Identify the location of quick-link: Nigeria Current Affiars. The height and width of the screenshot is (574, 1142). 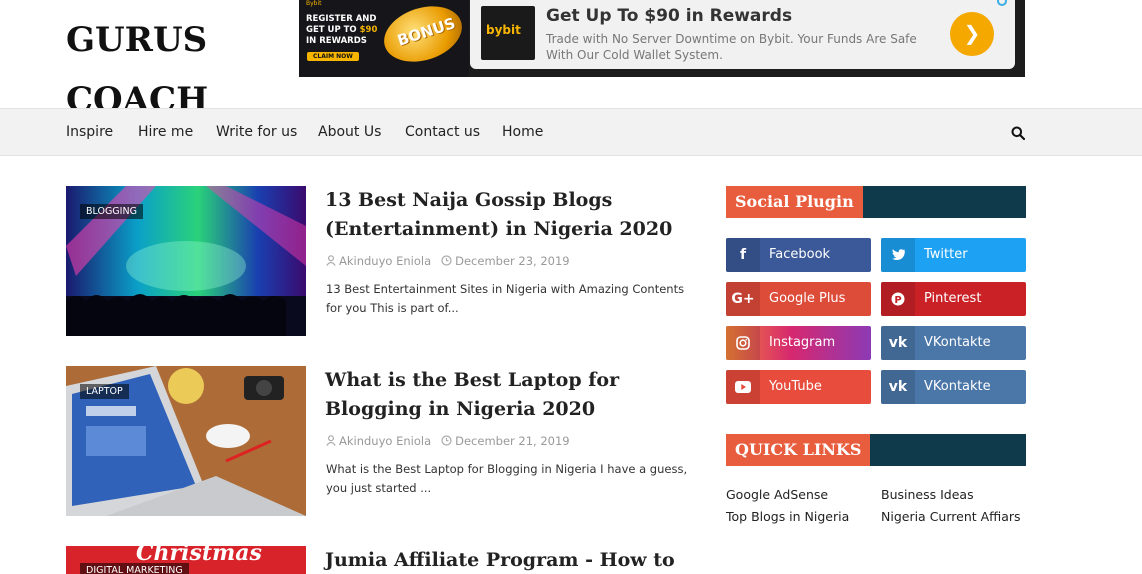
(951, 516).